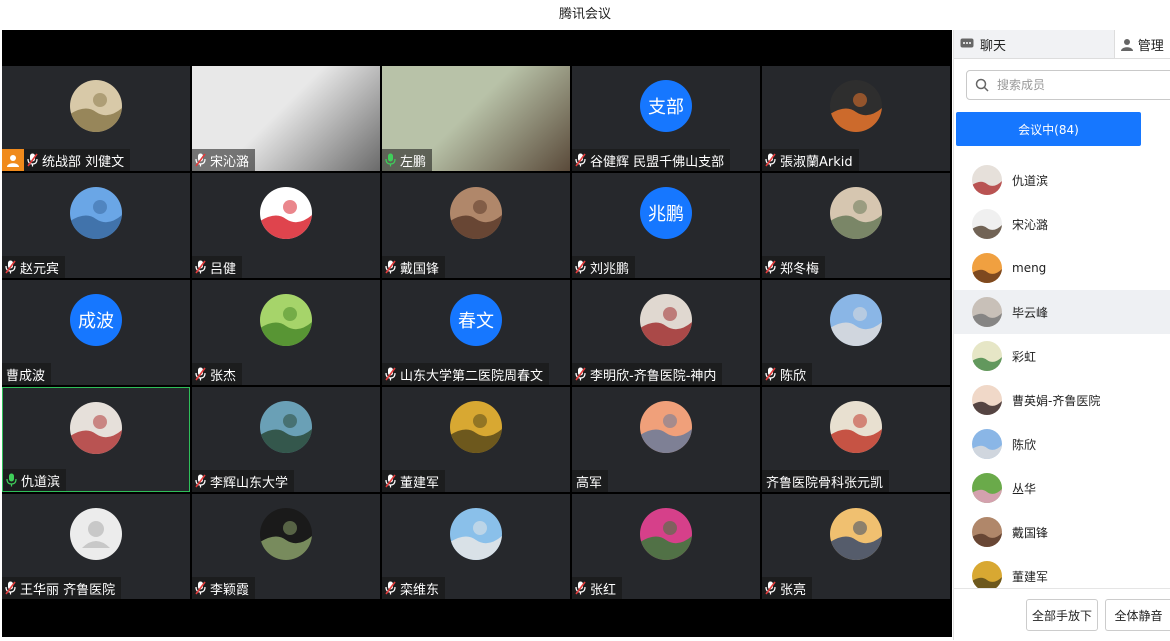  I want to click on member-item: 宋沁潞, so click(1062, 224).